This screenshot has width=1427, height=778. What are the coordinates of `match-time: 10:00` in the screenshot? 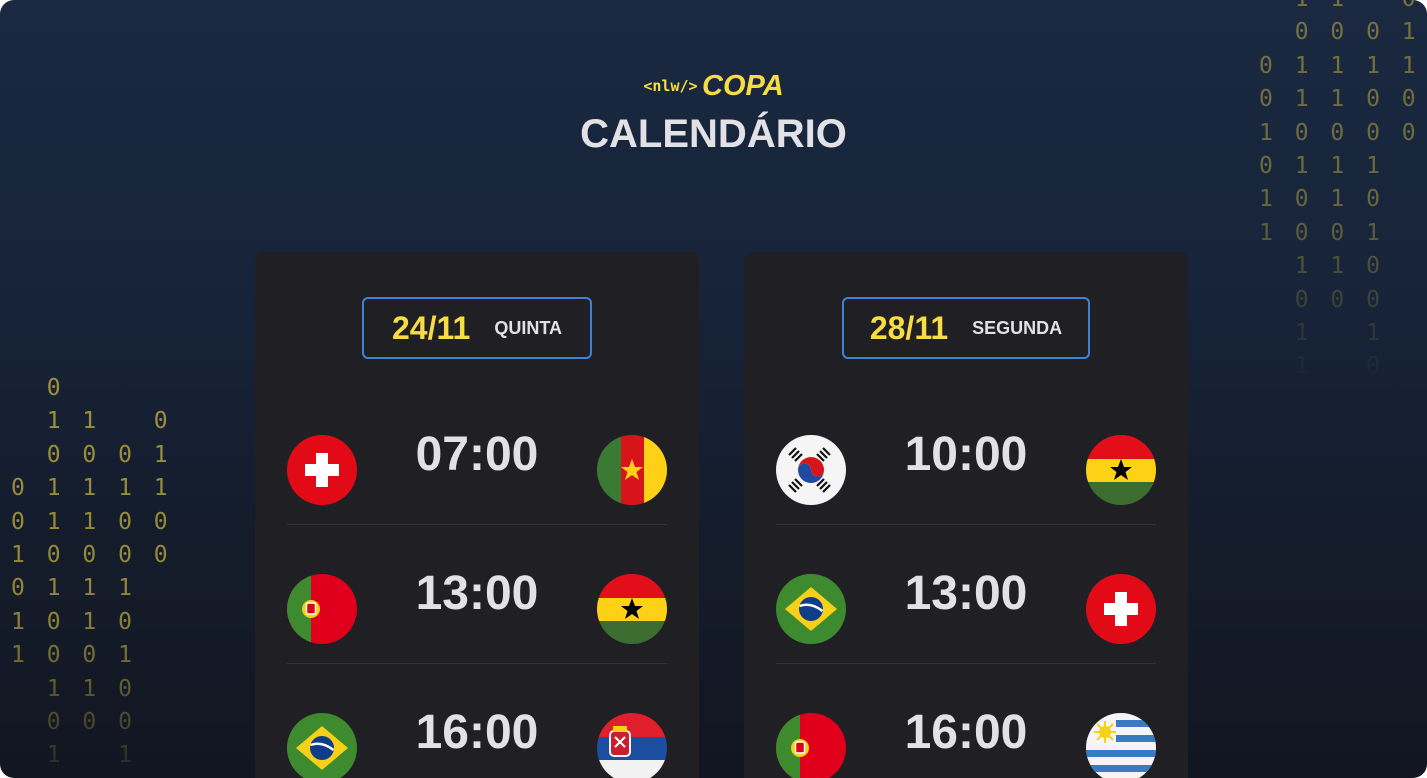 It's located at (966, 454).